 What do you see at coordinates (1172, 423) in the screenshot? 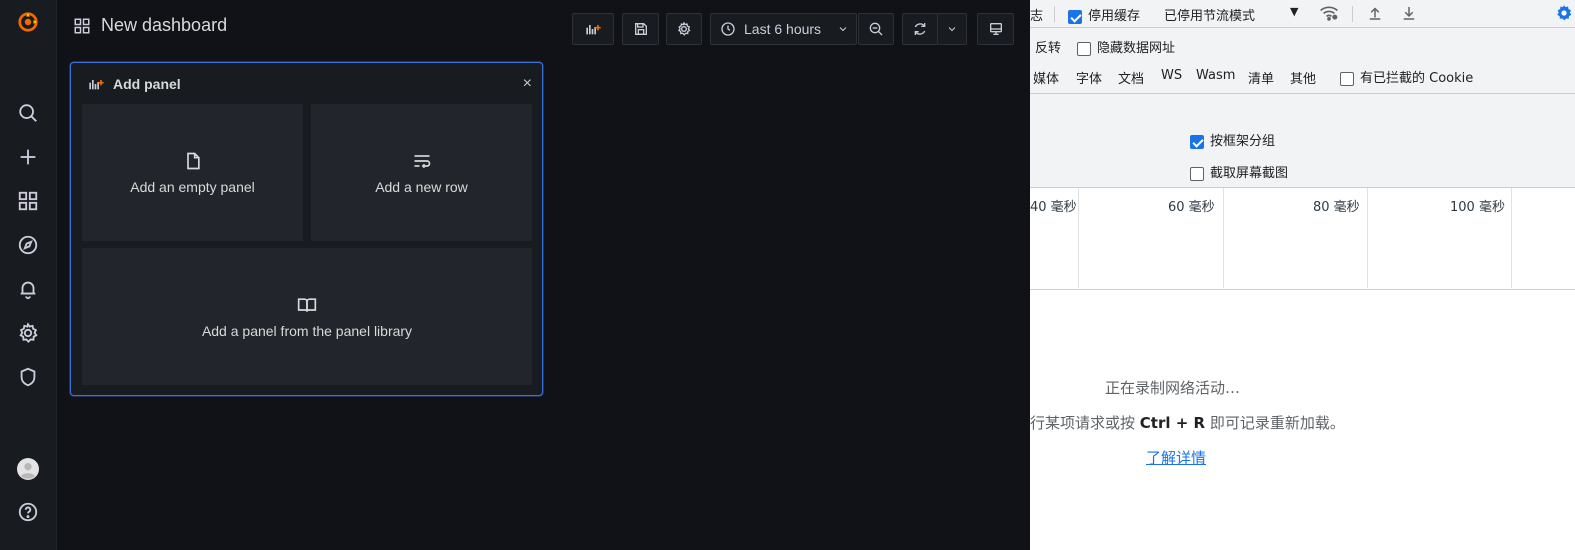
I see `reload-hint-shortcut: Ctrl + R` at bounding box center [1172, 423].